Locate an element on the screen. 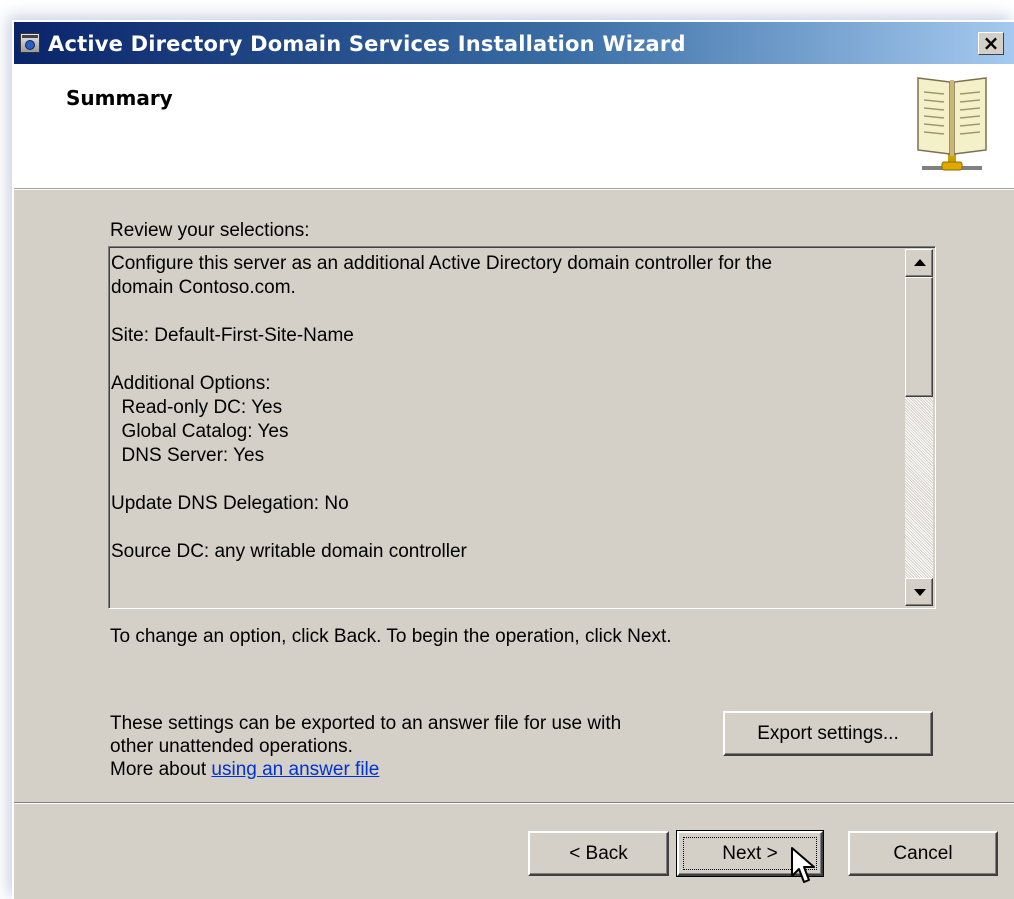  mouse-pointer-icon is located at coordinates (803, 865).